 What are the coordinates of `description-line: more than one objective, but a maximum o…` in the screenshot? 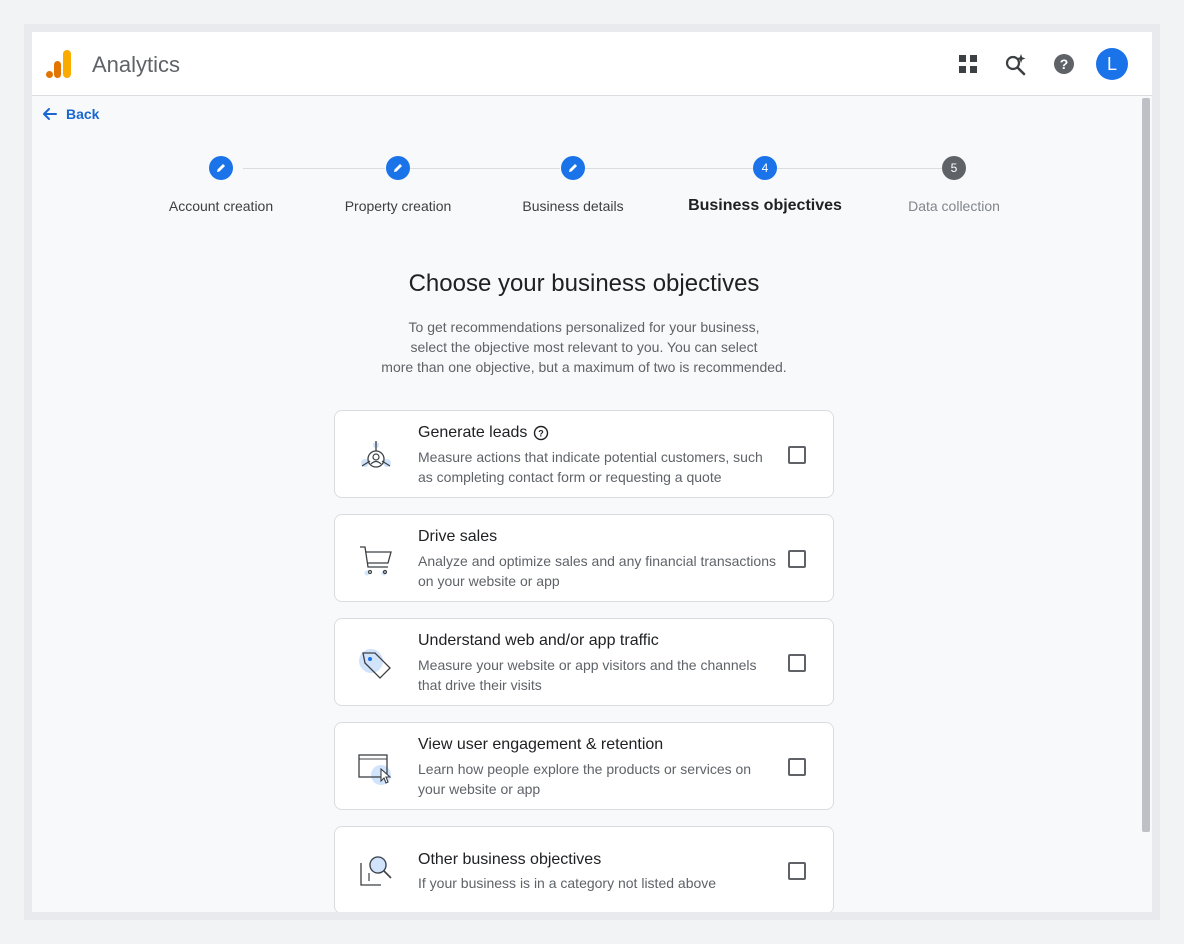 It's located at (584, 367).